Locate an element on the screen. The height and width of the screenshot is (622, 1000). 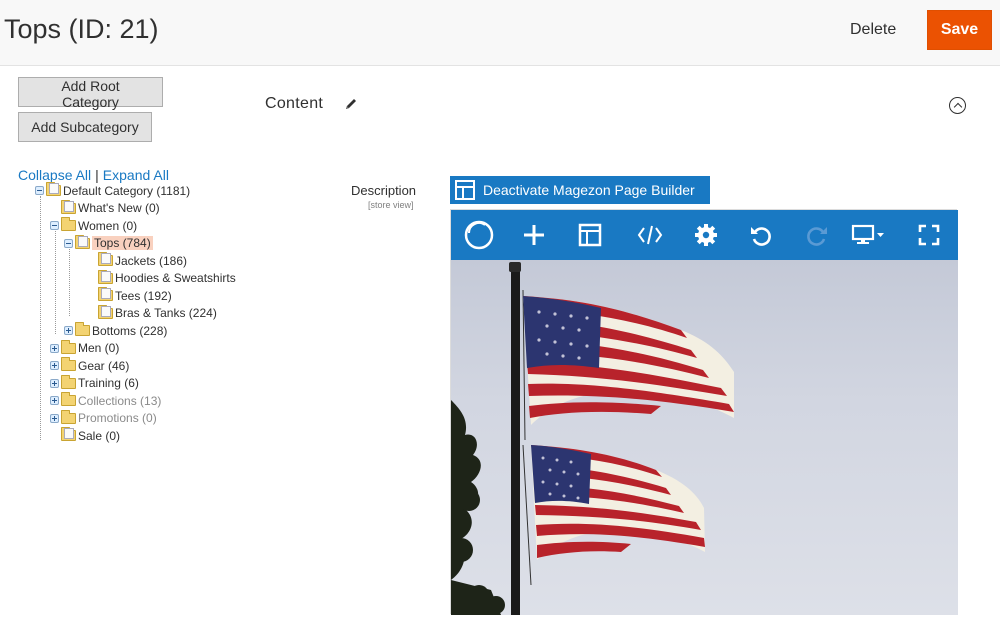
tree-node: Gear (46) is located at coordinates (89, 365).